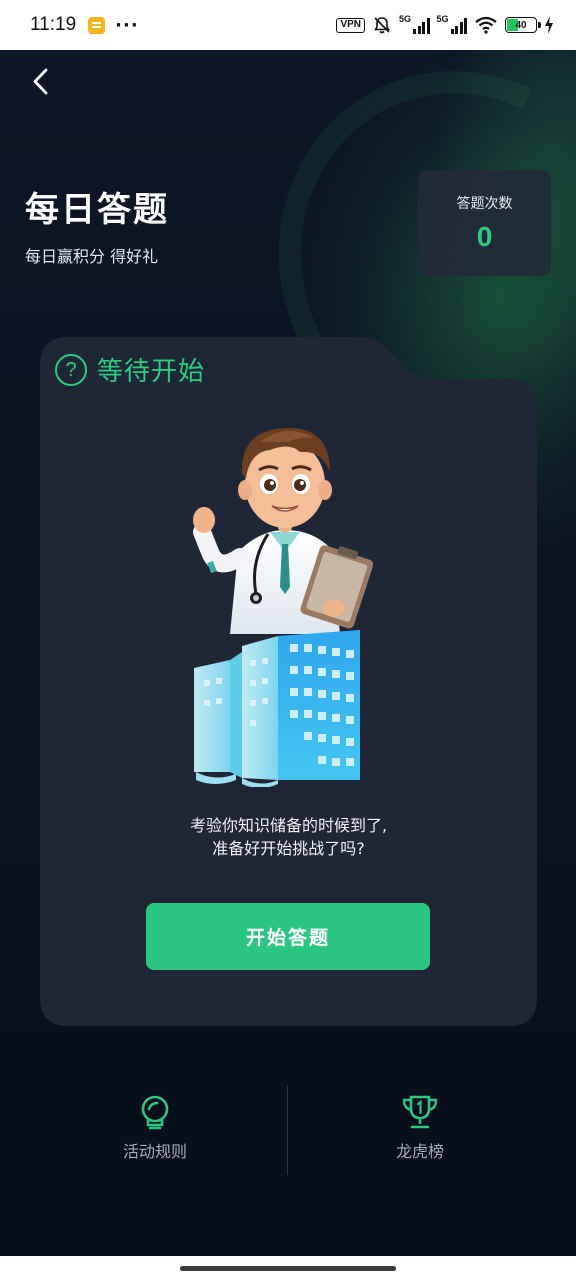  What do you see at coordinates (420, 1112) in the screenshot?
I see `trophy-icon` at bounding box center [420, 1112].